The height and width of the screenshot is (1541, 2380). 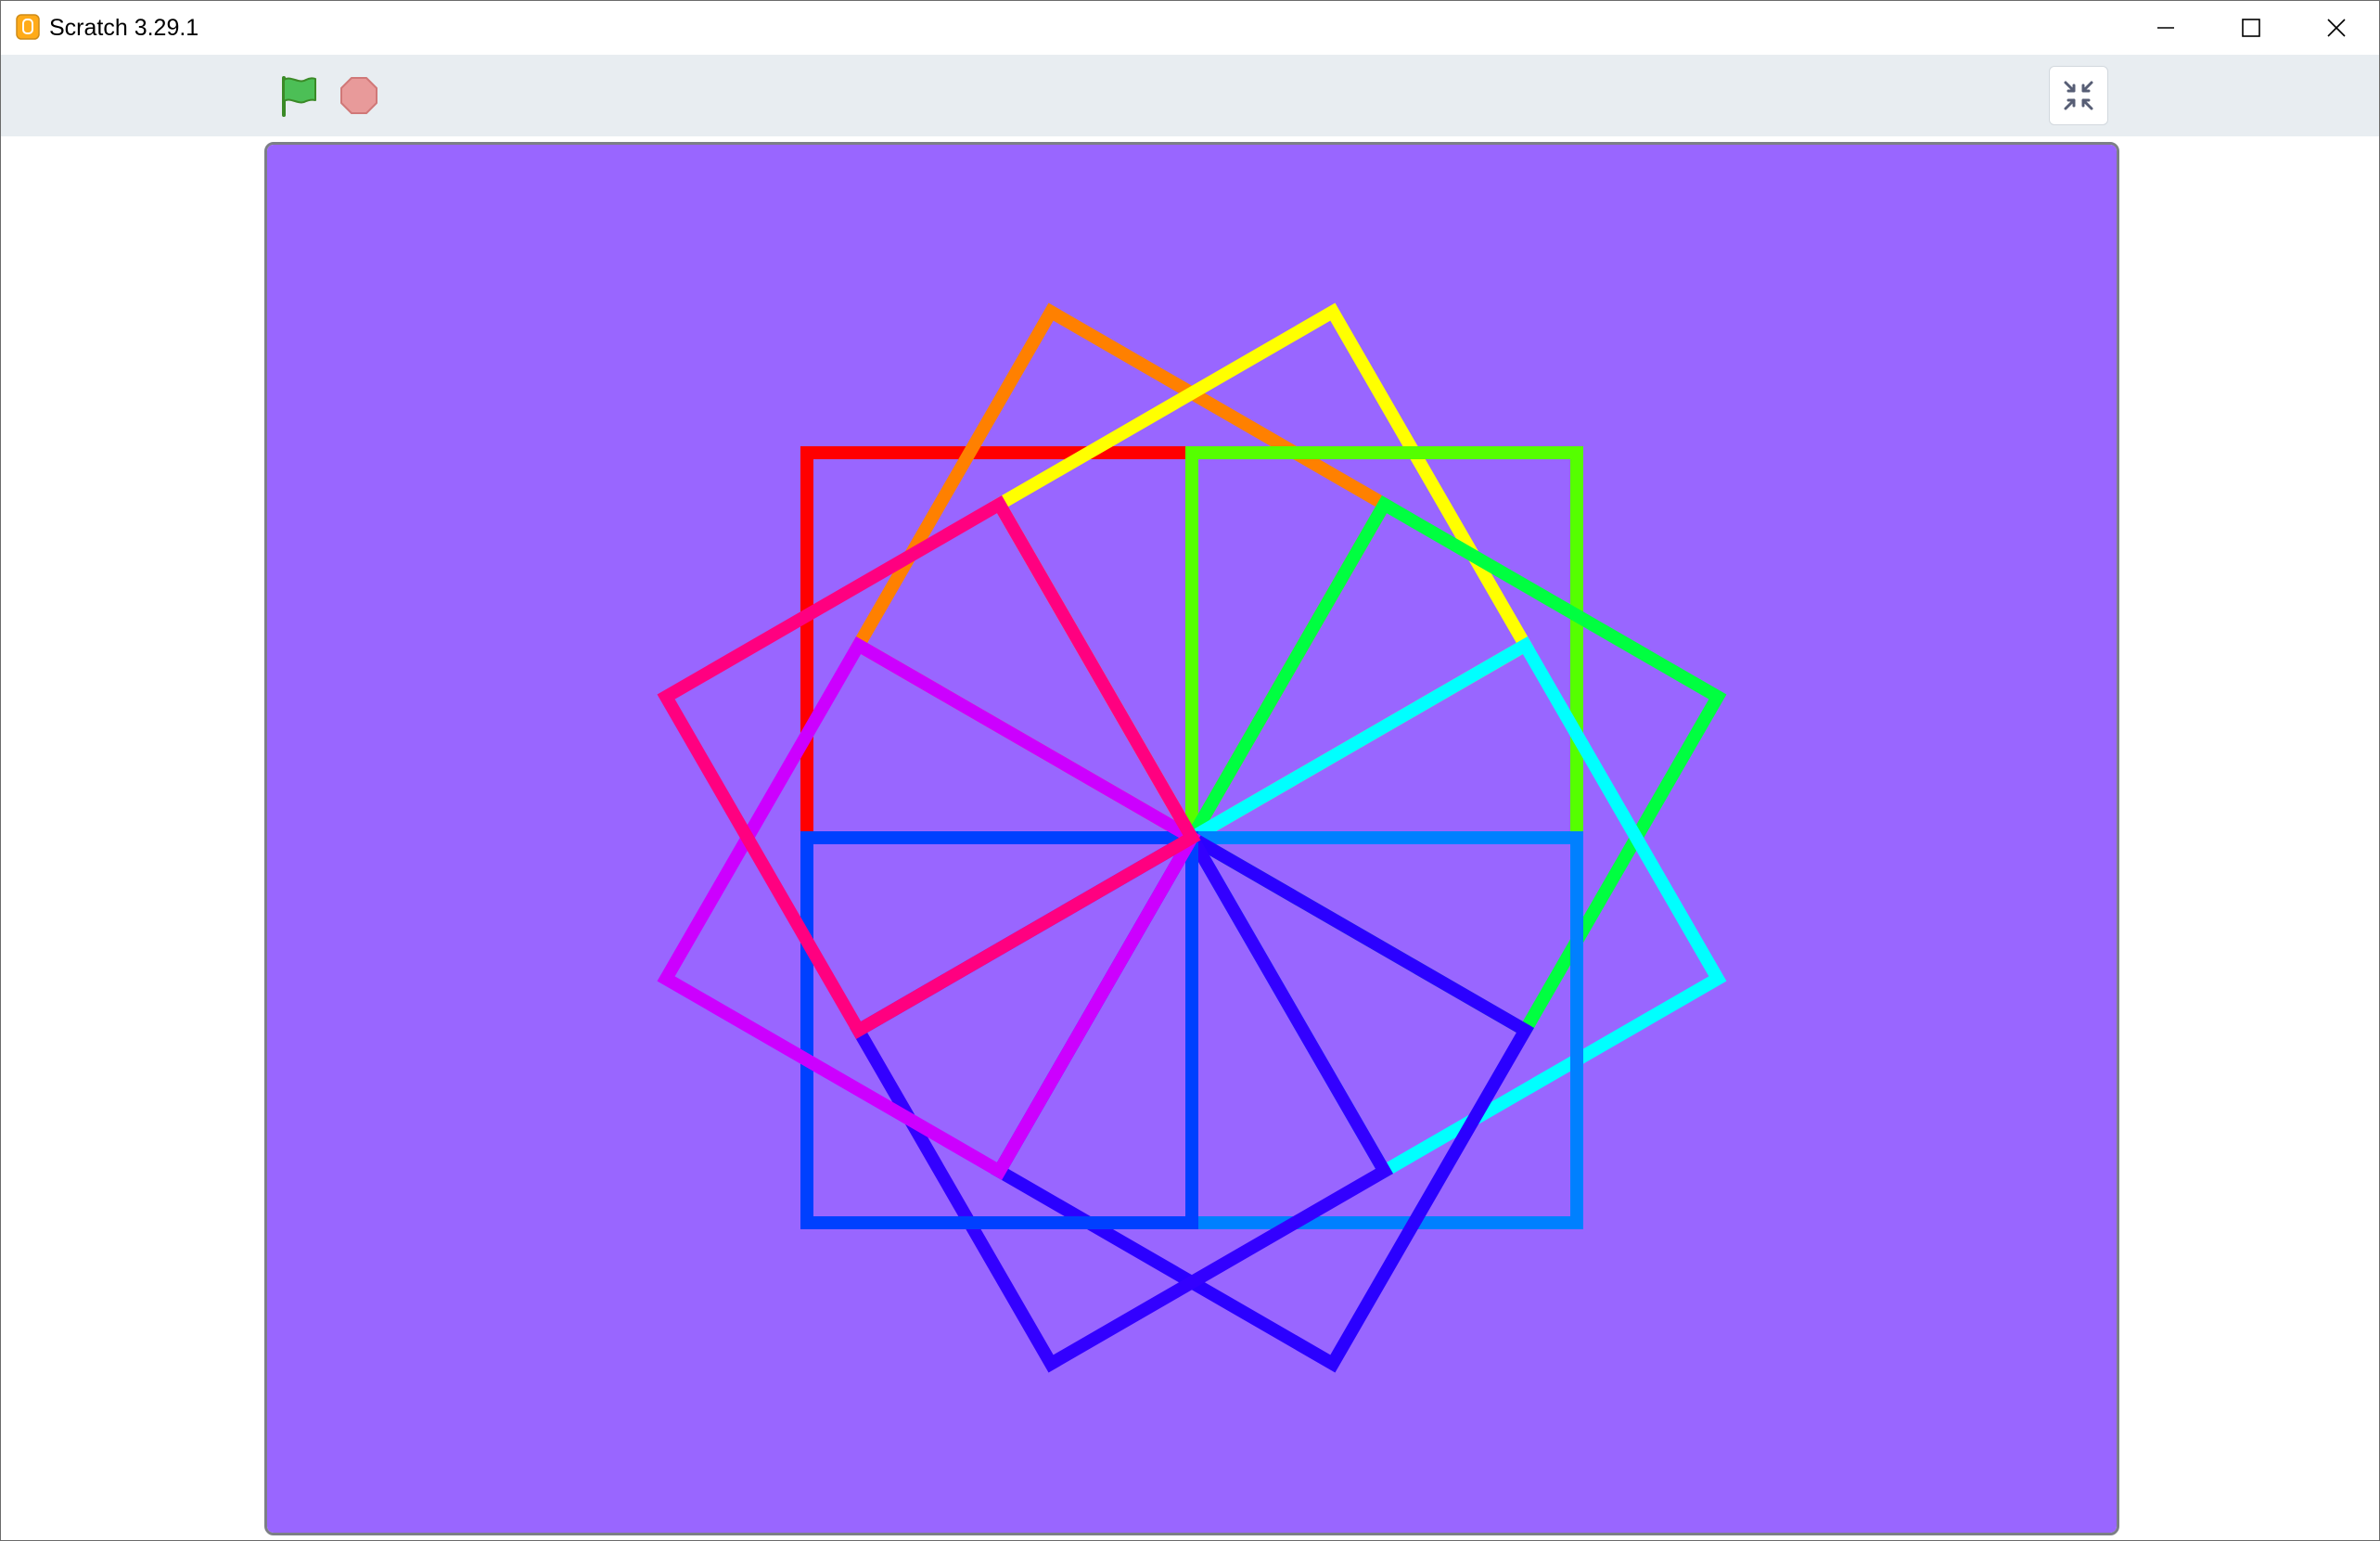 I want to click on stop-button, so click(x=359, y=95).